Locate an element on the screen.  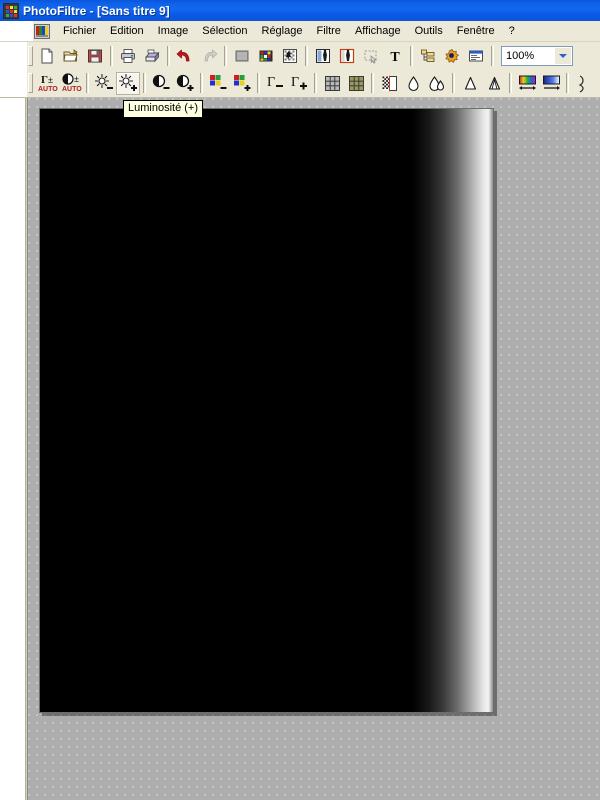
gradient-rainbow-icon is located at coordinates (527, 83).